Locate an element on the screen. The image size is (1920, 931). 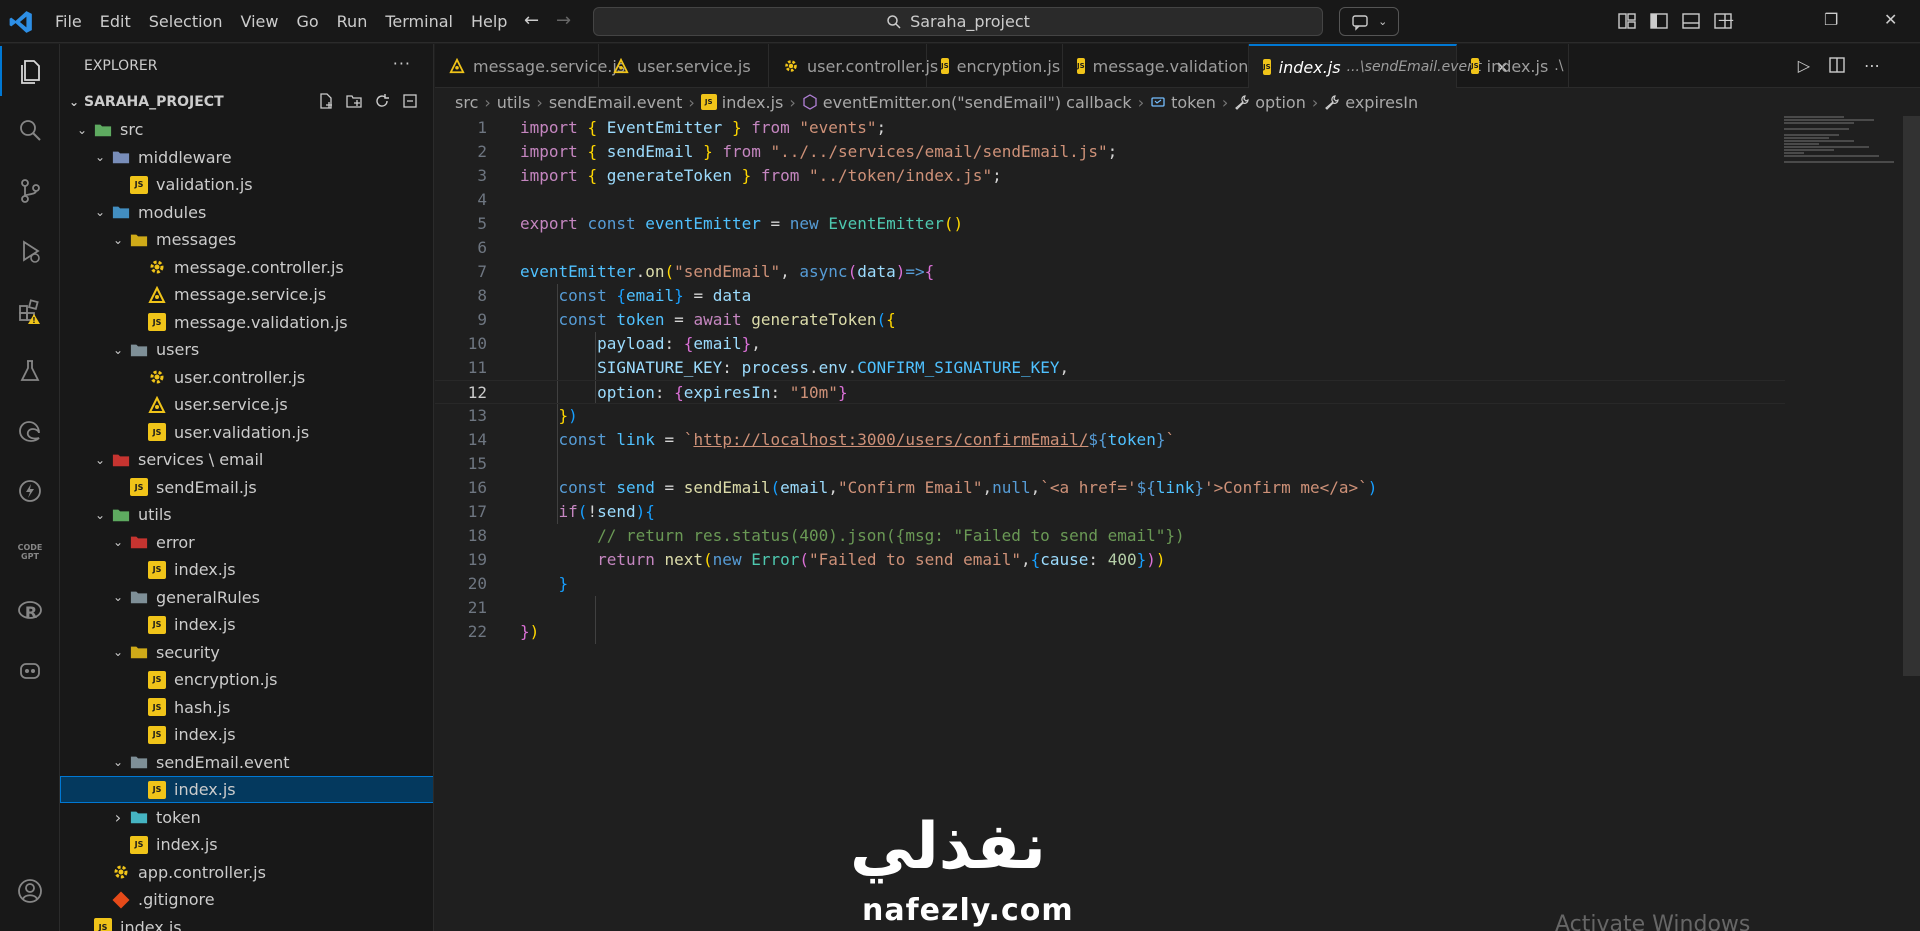
breadcrumb-sendemail-event: sendEmail.event is located at coordinates (616, 102).